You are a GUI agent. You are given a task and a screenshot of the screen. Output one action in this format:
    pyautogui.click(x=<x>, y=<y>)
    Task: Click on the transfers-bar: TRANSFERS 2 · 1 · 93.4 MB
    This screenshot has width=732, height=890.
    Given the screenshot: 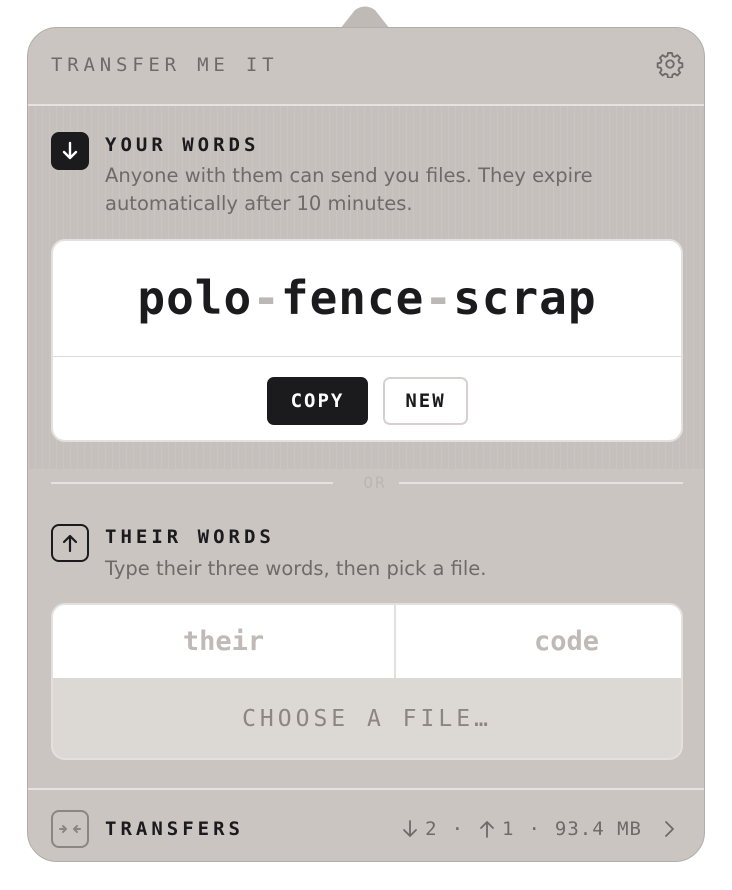 What is the action you would take?
    pyautogui.click(x=366, y=824)
    